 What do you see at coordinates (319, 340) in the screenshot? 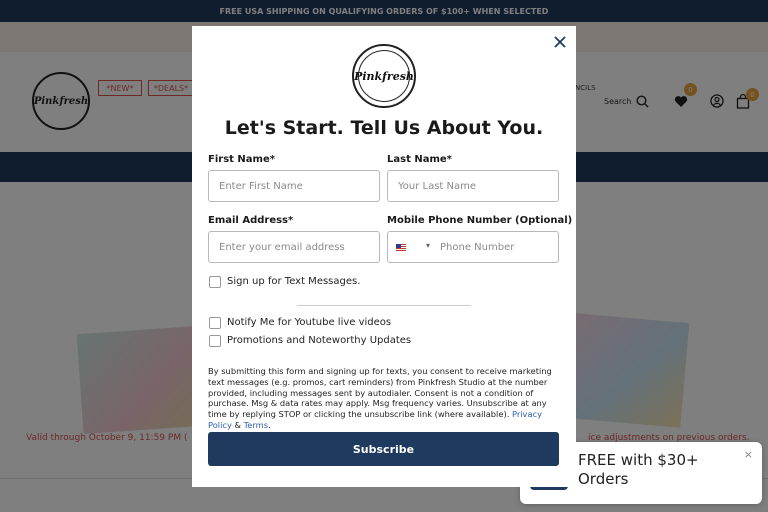
I see `promotions-label: Promotions and Noteworthy Updates` at bounding box center [319, 340].